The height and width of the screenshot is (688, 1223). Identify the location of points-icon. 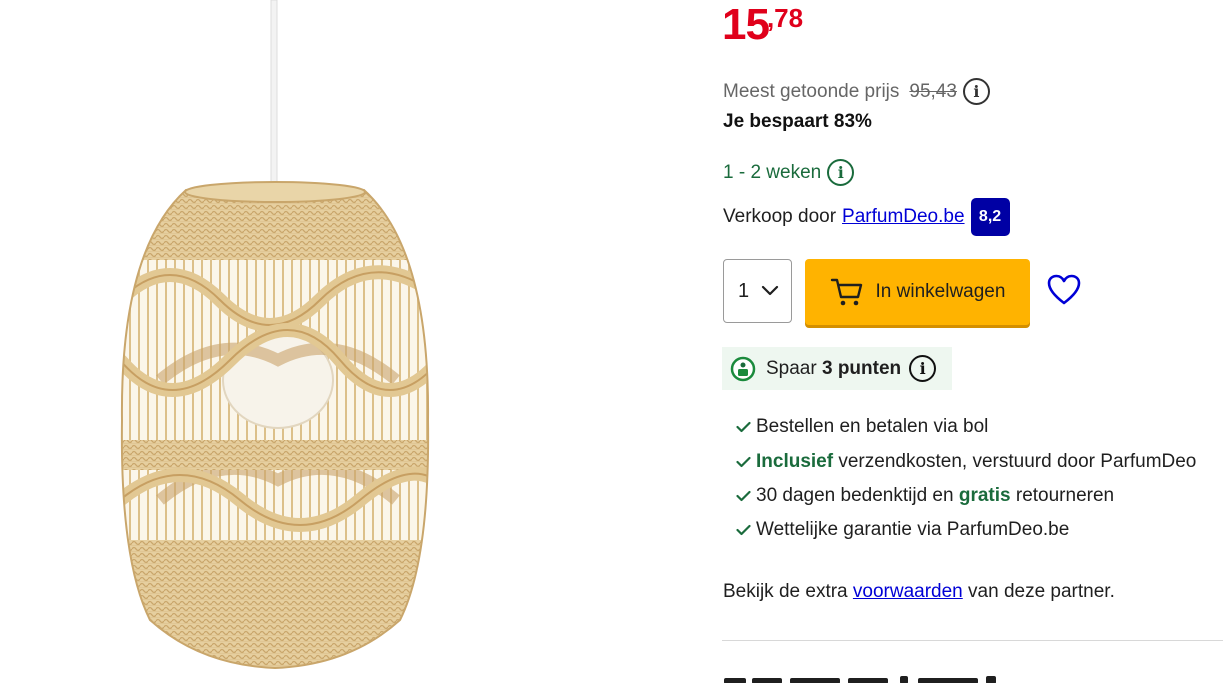
(743, 368).